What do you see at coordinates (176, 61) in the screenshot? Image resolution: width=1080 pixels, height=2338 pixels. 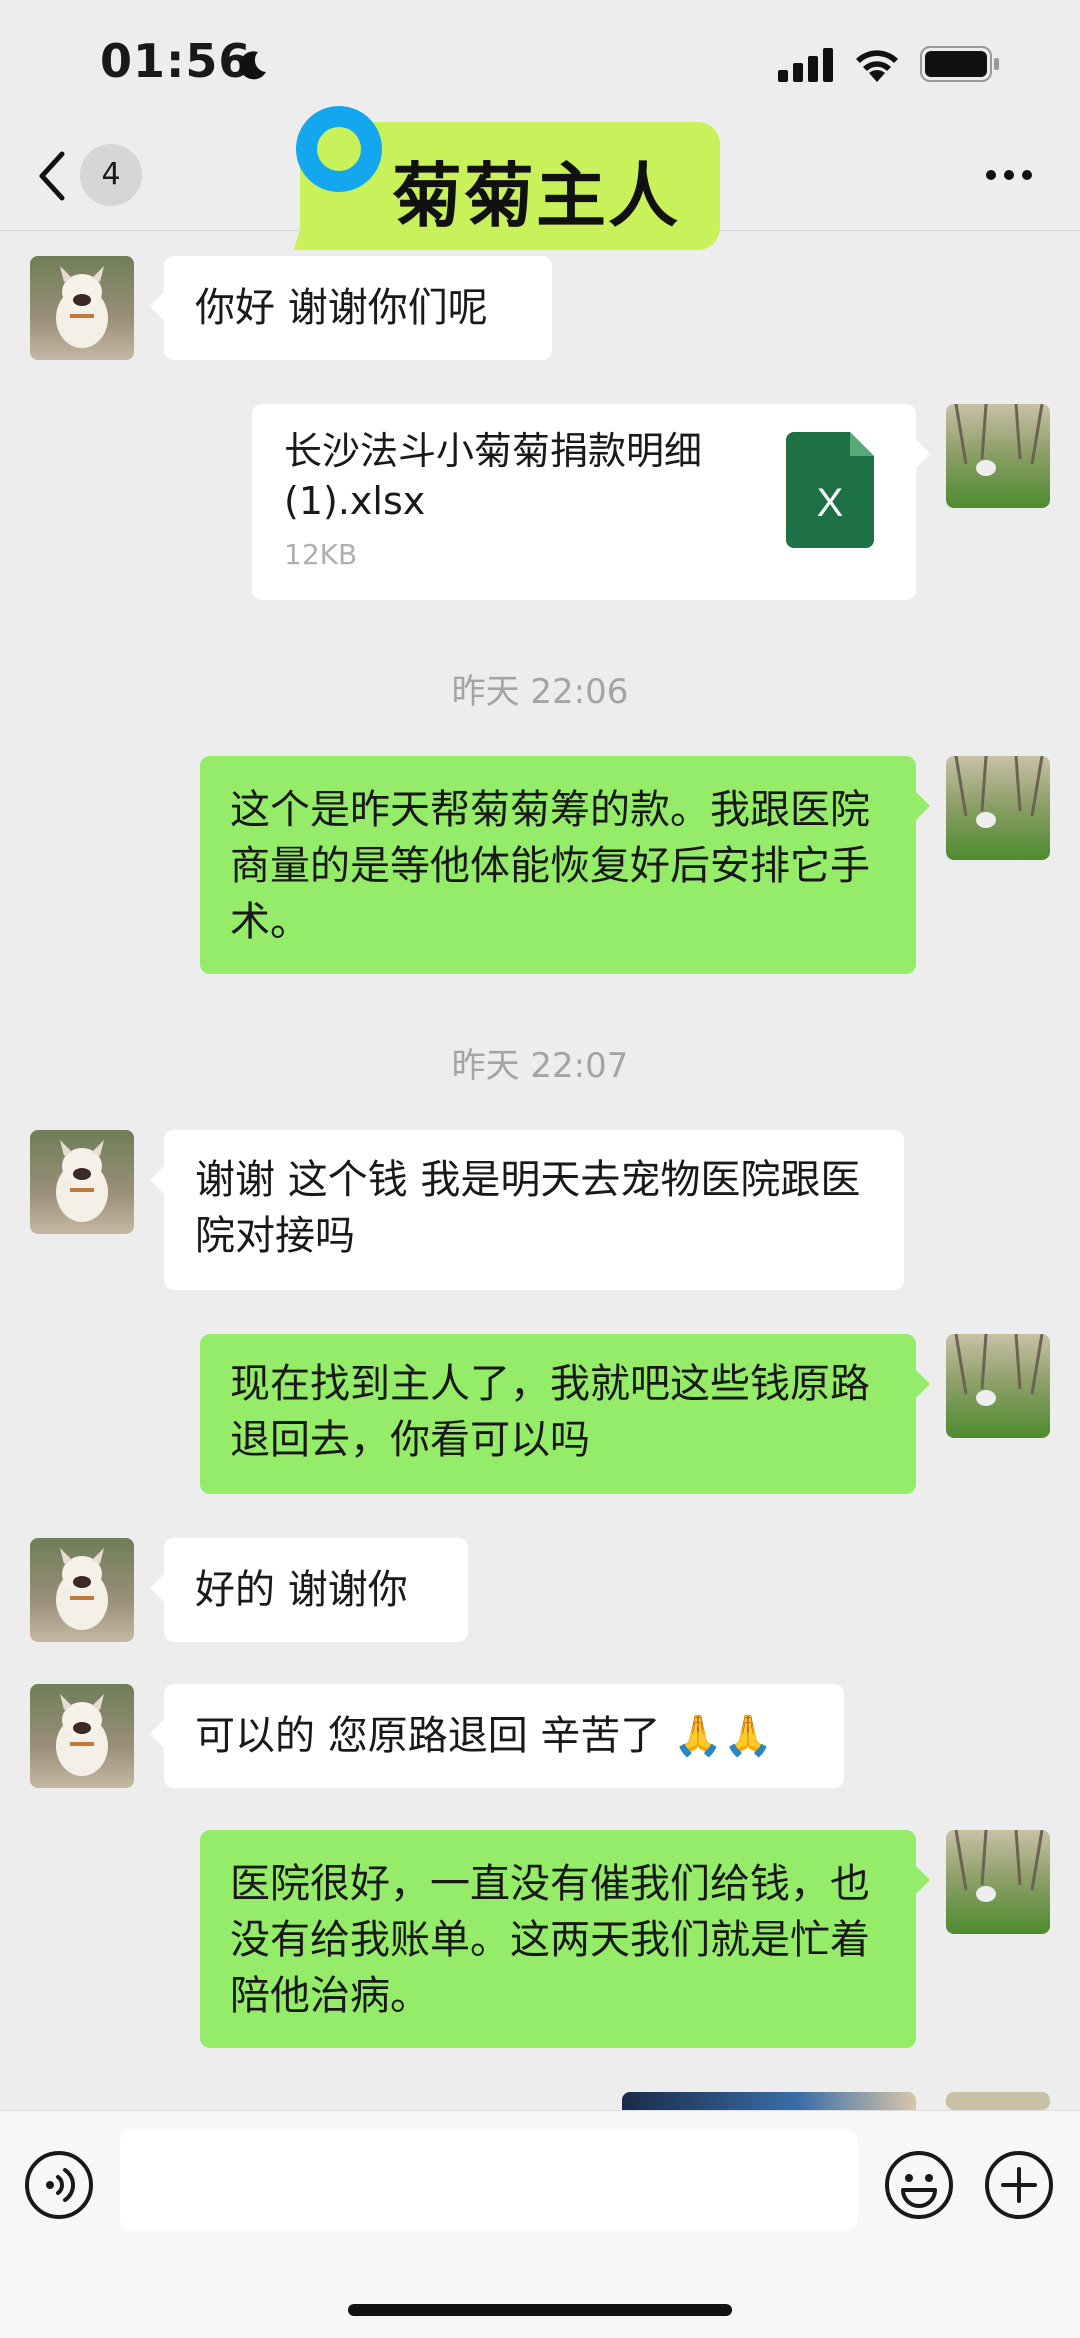 I see `status-time: 01:56` at bounding box center [176, 61].